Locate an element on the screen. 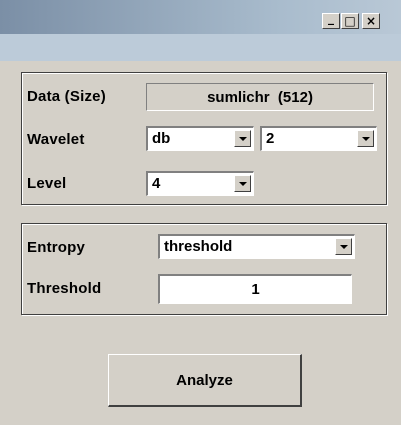 The image size is (401, 425). data-size-label: Data (Size) is located at coordinates (66, 96).